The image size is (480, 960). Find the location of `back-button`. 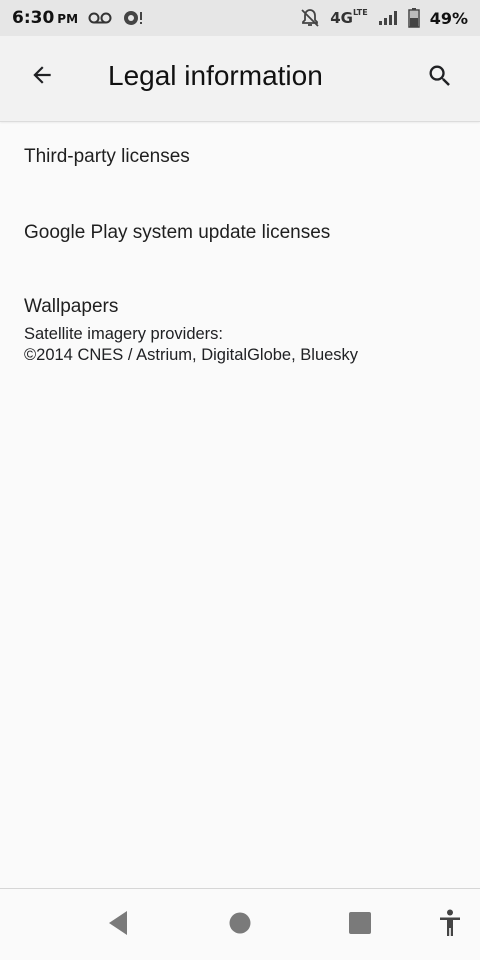

back-button is located at coordinates (42, 77).